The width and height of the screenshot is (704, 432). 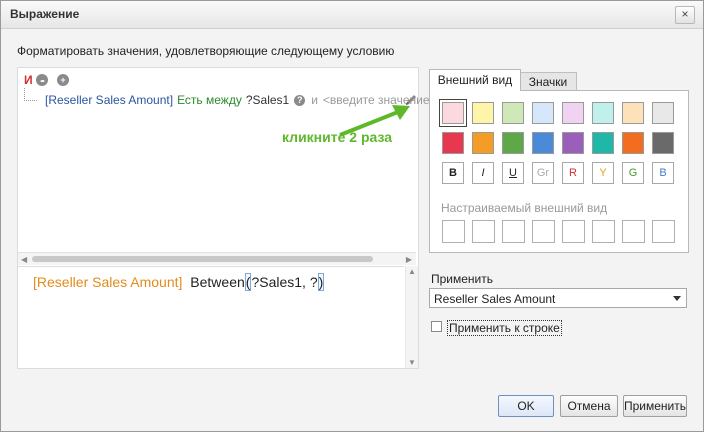 What do you see at coordinates (633, 173) in the screenshot?
I see `format-button-7: G` at bounding box center [633, 173].